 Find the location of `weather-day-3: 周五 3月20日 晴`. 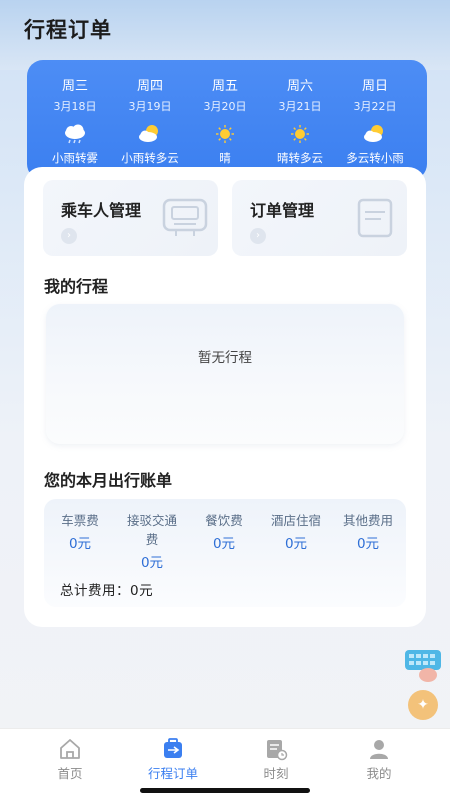

weather-day-3: 周五 3月20日 晴 is located at coordinates (225, 120).